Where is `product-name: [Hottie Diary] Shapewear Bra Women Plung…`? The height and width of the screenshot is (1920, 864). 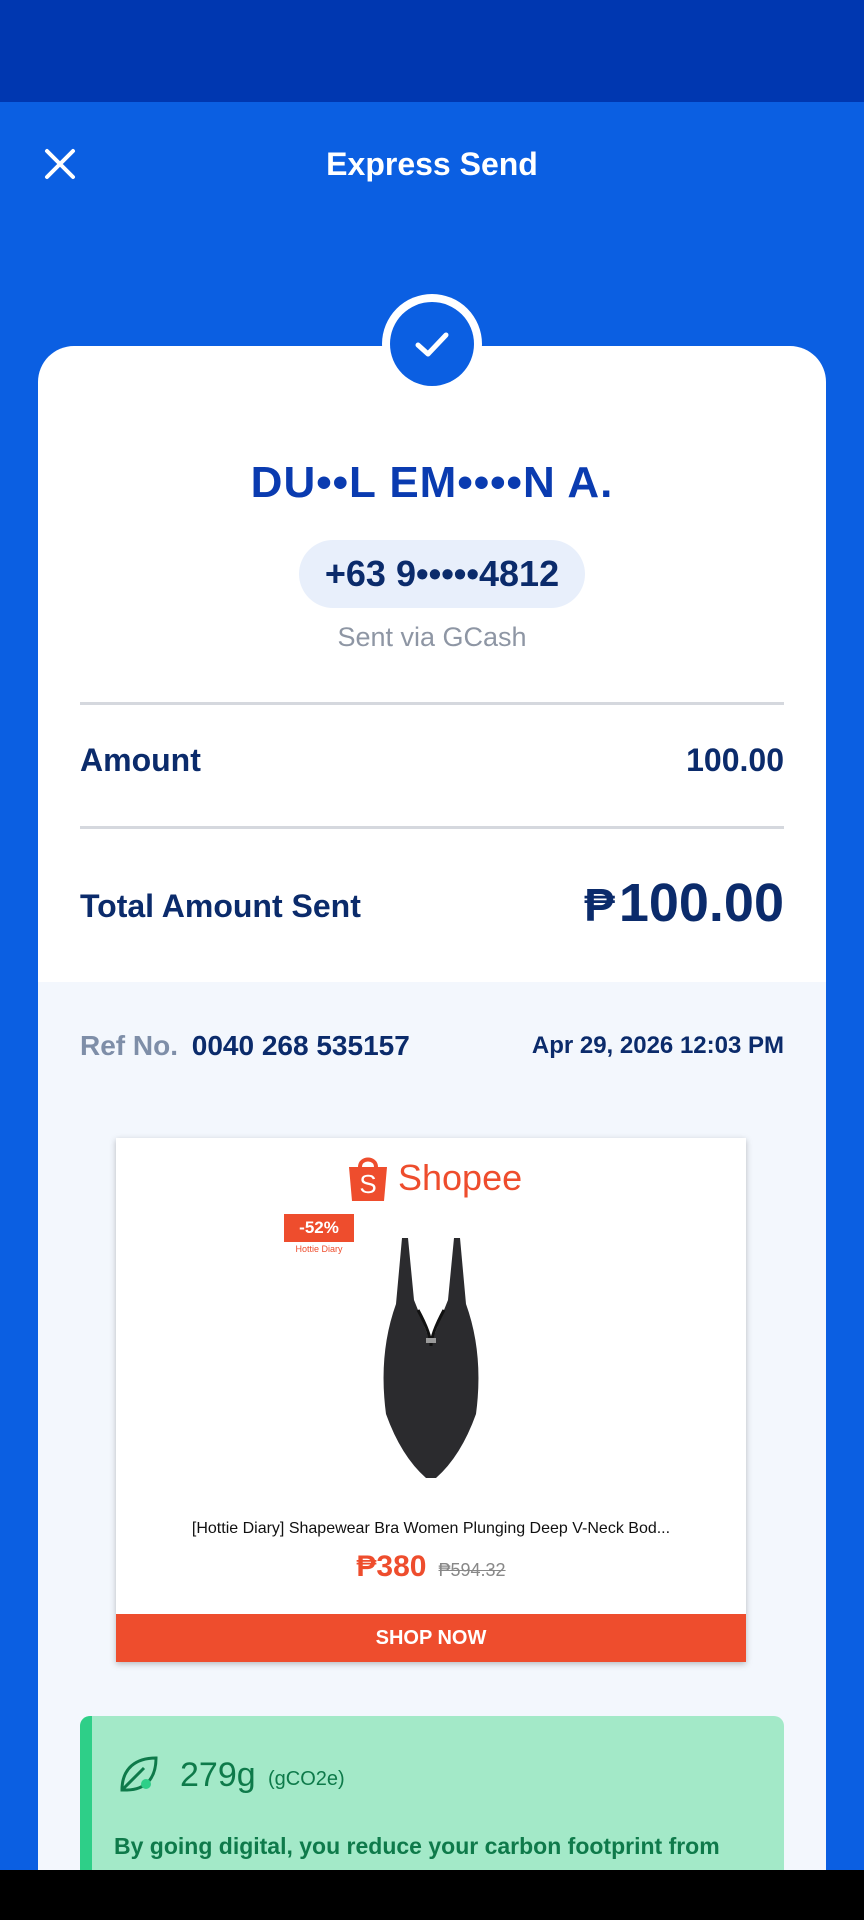 product-name: [Hottie Diary] Shapewear Bra Women Plung… is located at coordinates (431, 1528).